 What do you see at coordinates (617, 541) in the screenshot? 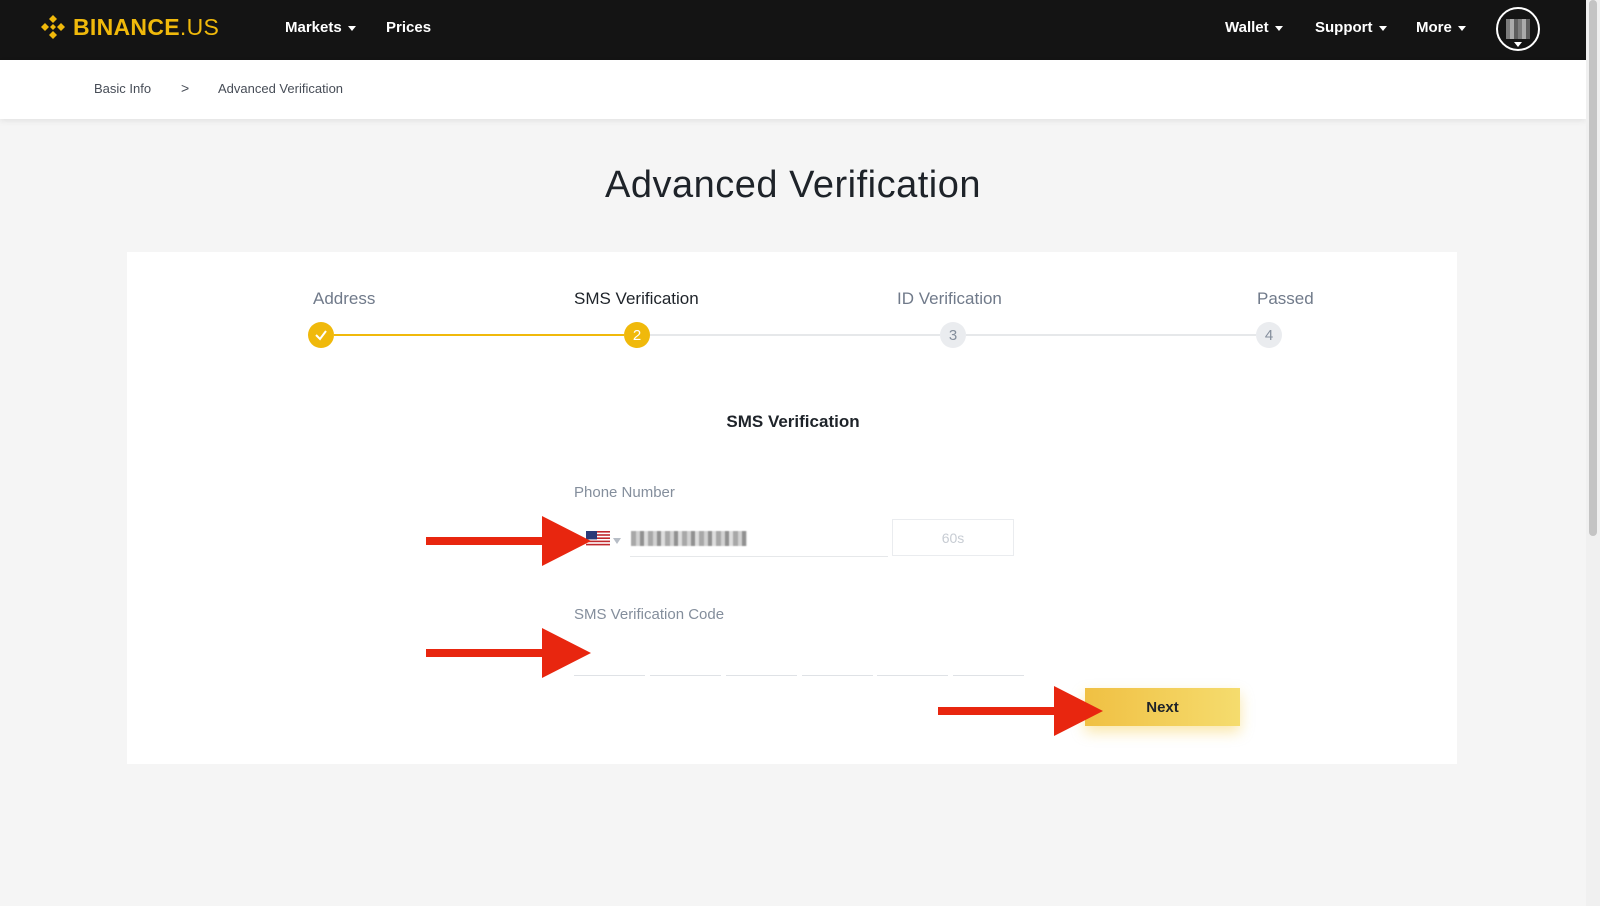
I see `country-dropdown-caret-icon` at bounding box center [617, 541].